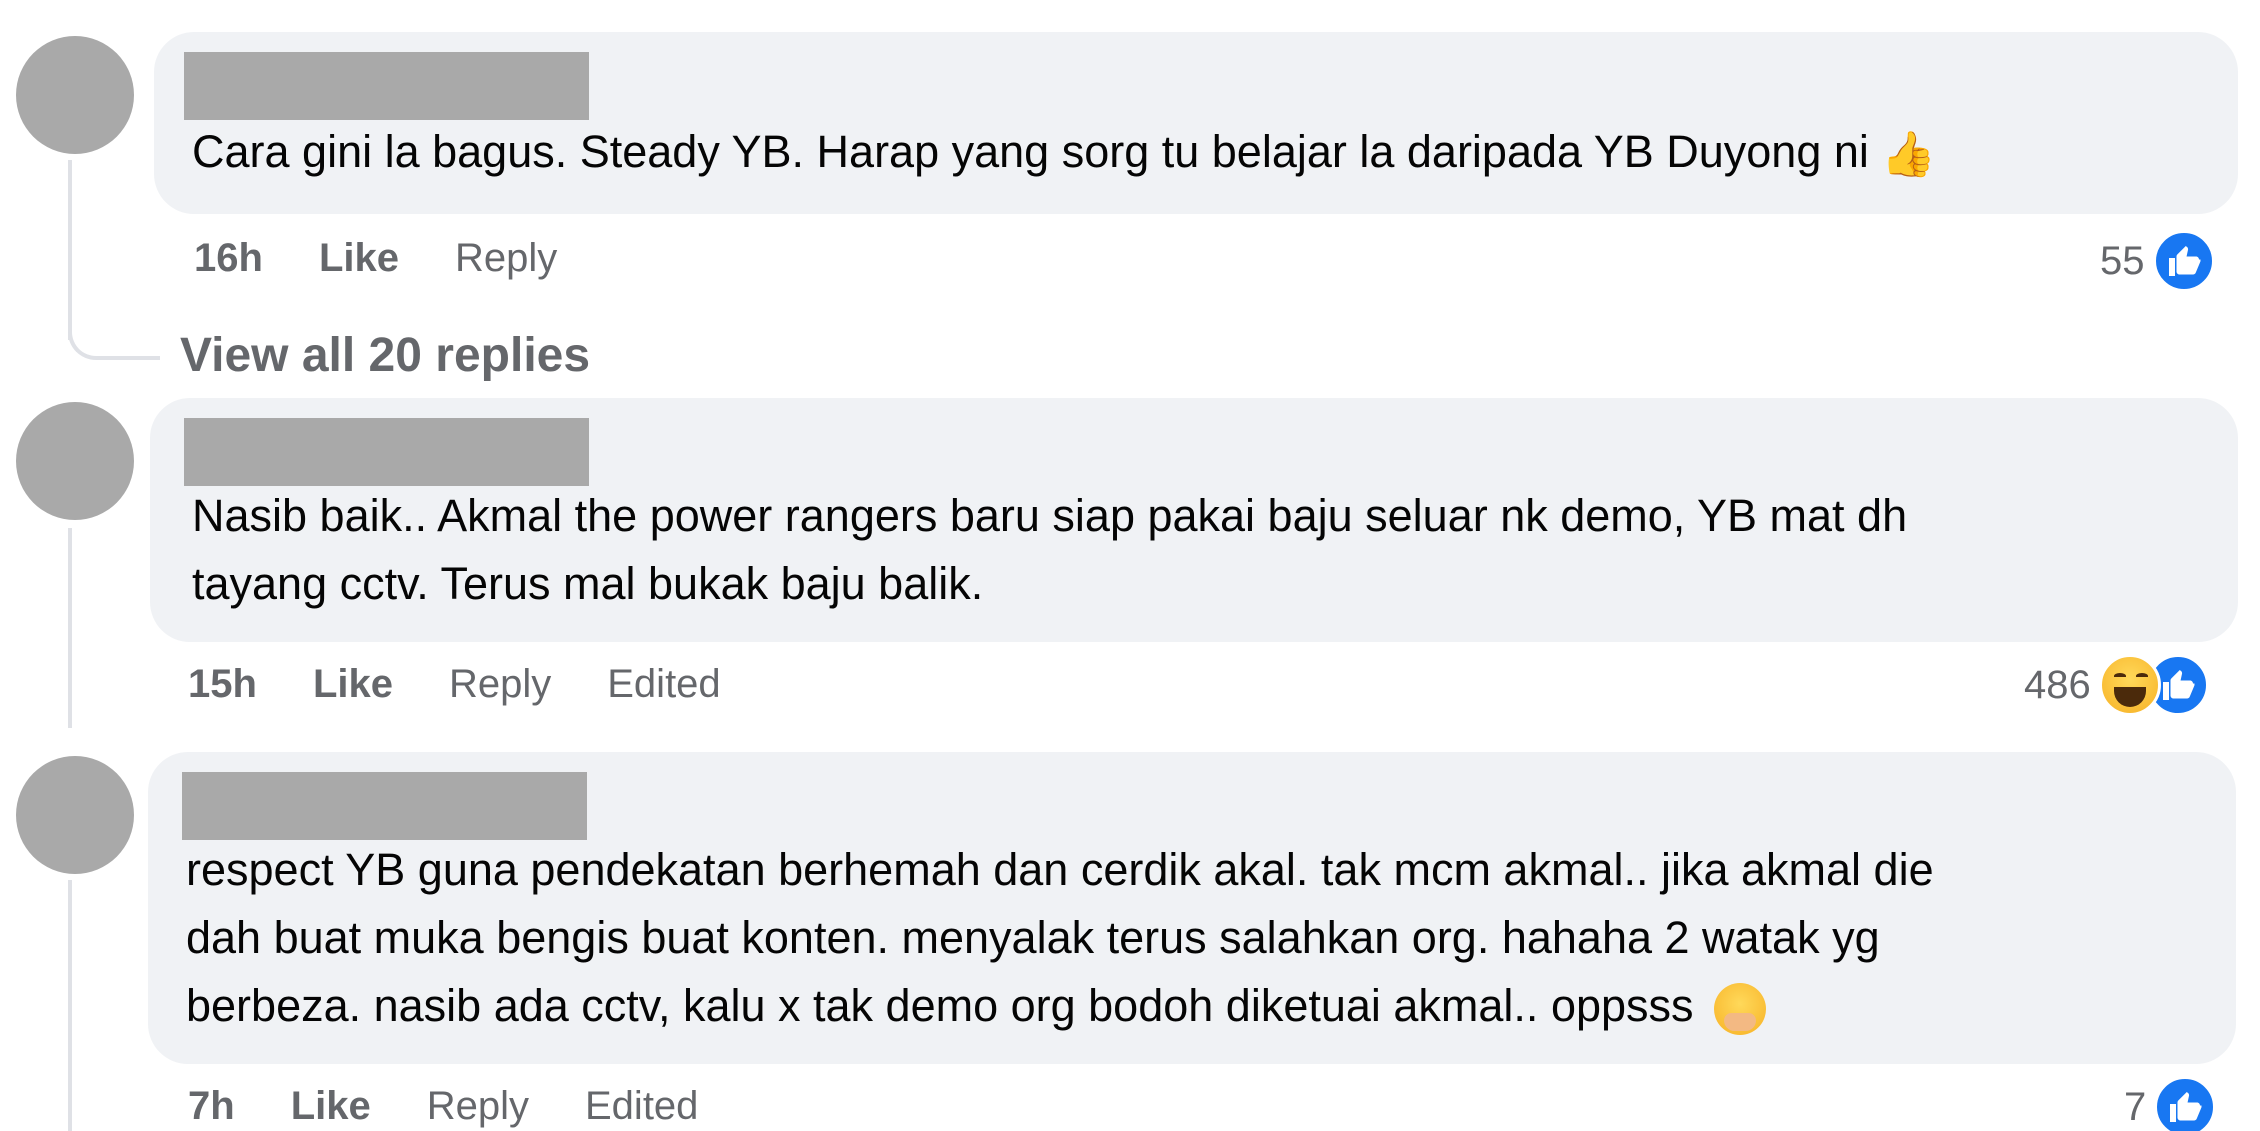 Image resolution: width=2260 pixels, height=1131 pixels. I want to click on comment-time: 15h, so click(222, 684).